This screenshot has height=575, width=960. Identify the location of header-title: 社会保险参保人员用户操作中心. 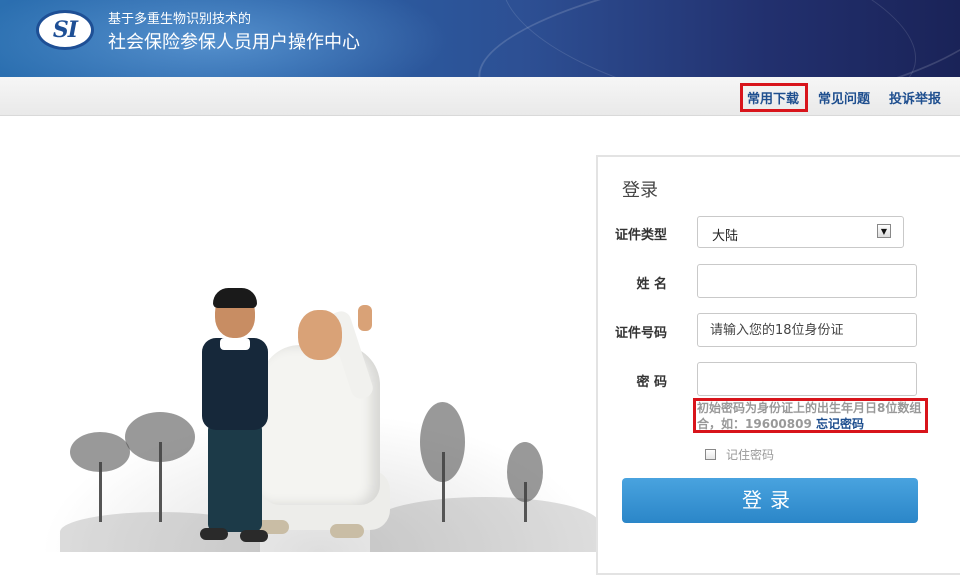
(234, 42).